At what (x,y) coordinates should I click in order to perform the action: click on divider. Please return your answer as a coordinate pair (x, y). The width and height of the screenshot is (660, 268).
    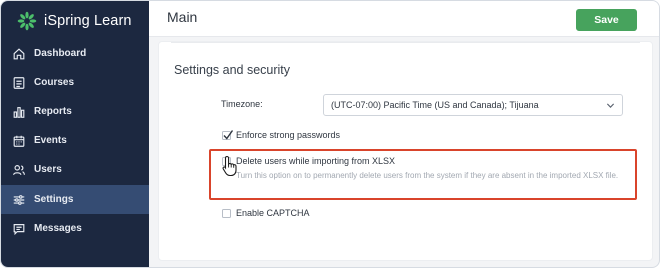
    Looking at the image, I should click on (405, 42).